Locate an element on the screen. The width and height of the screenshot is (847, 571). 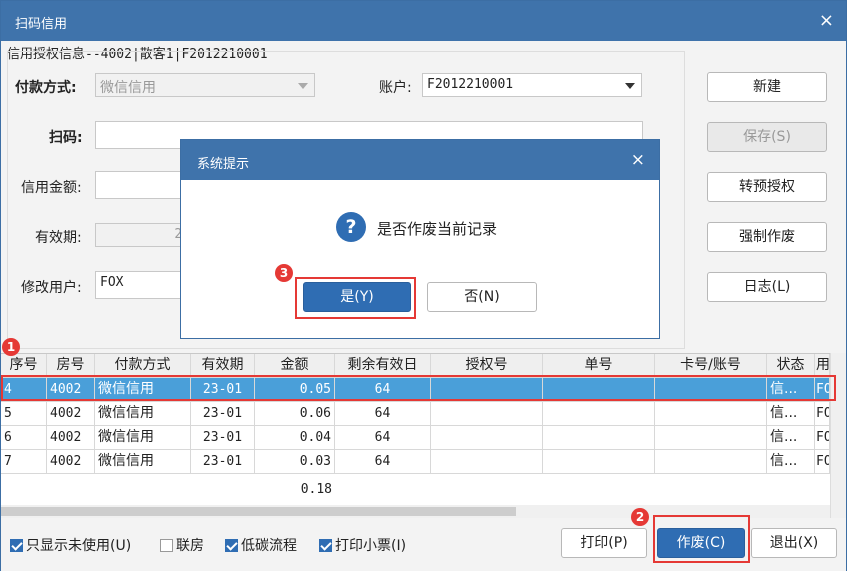
modify-user-label: 修改用户: is located at coordinates (51, 288).